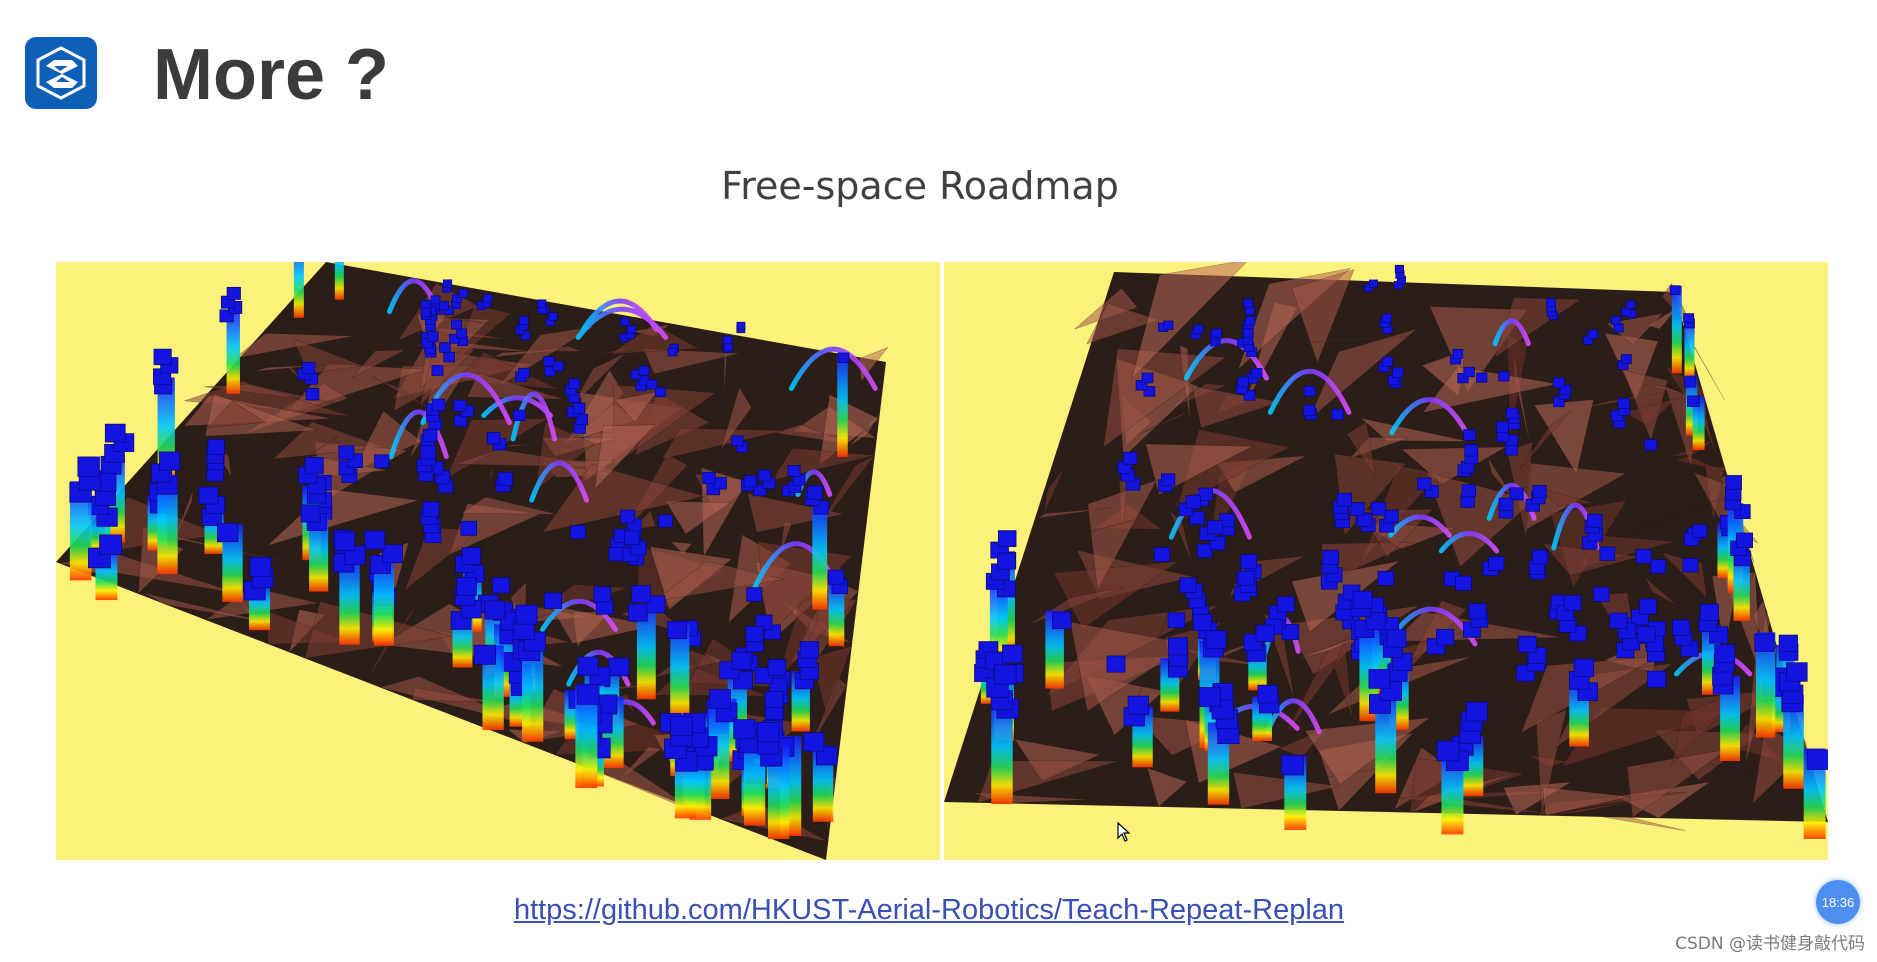  What do you see at coordinates (1770, 944) in the screenshot?
I see `csdn-watermark: CSDN @读书健身敲代码` at bounding box center [1770, 944].